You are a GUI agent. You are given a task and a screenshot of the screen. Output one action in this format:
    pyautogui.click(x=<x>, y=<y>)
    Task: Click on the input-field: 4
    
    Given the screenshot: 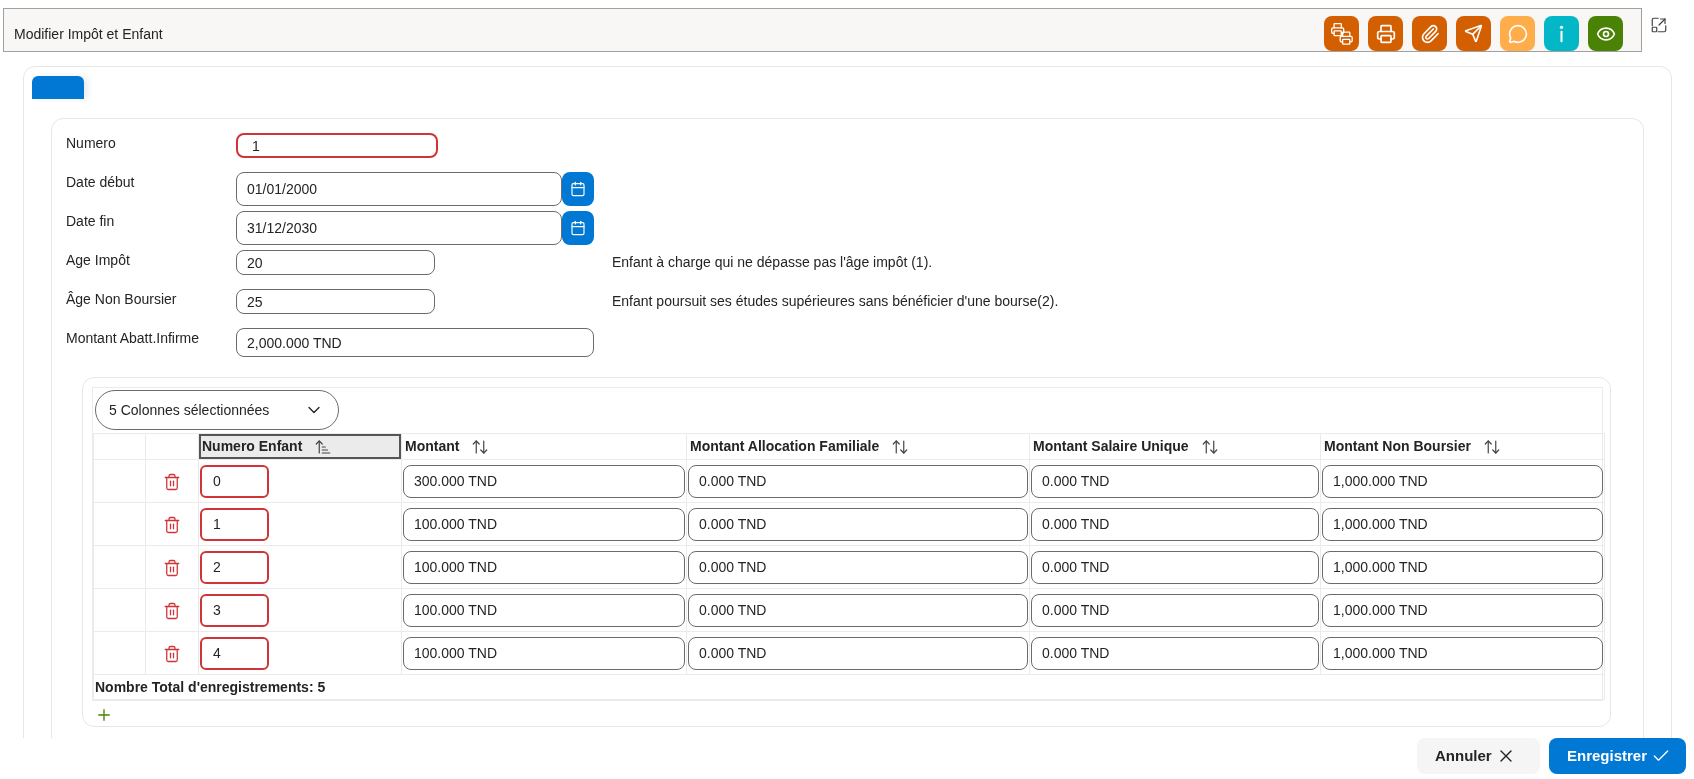 What is the action you would take?
    pyautogui.click(x=234, y=653)
    